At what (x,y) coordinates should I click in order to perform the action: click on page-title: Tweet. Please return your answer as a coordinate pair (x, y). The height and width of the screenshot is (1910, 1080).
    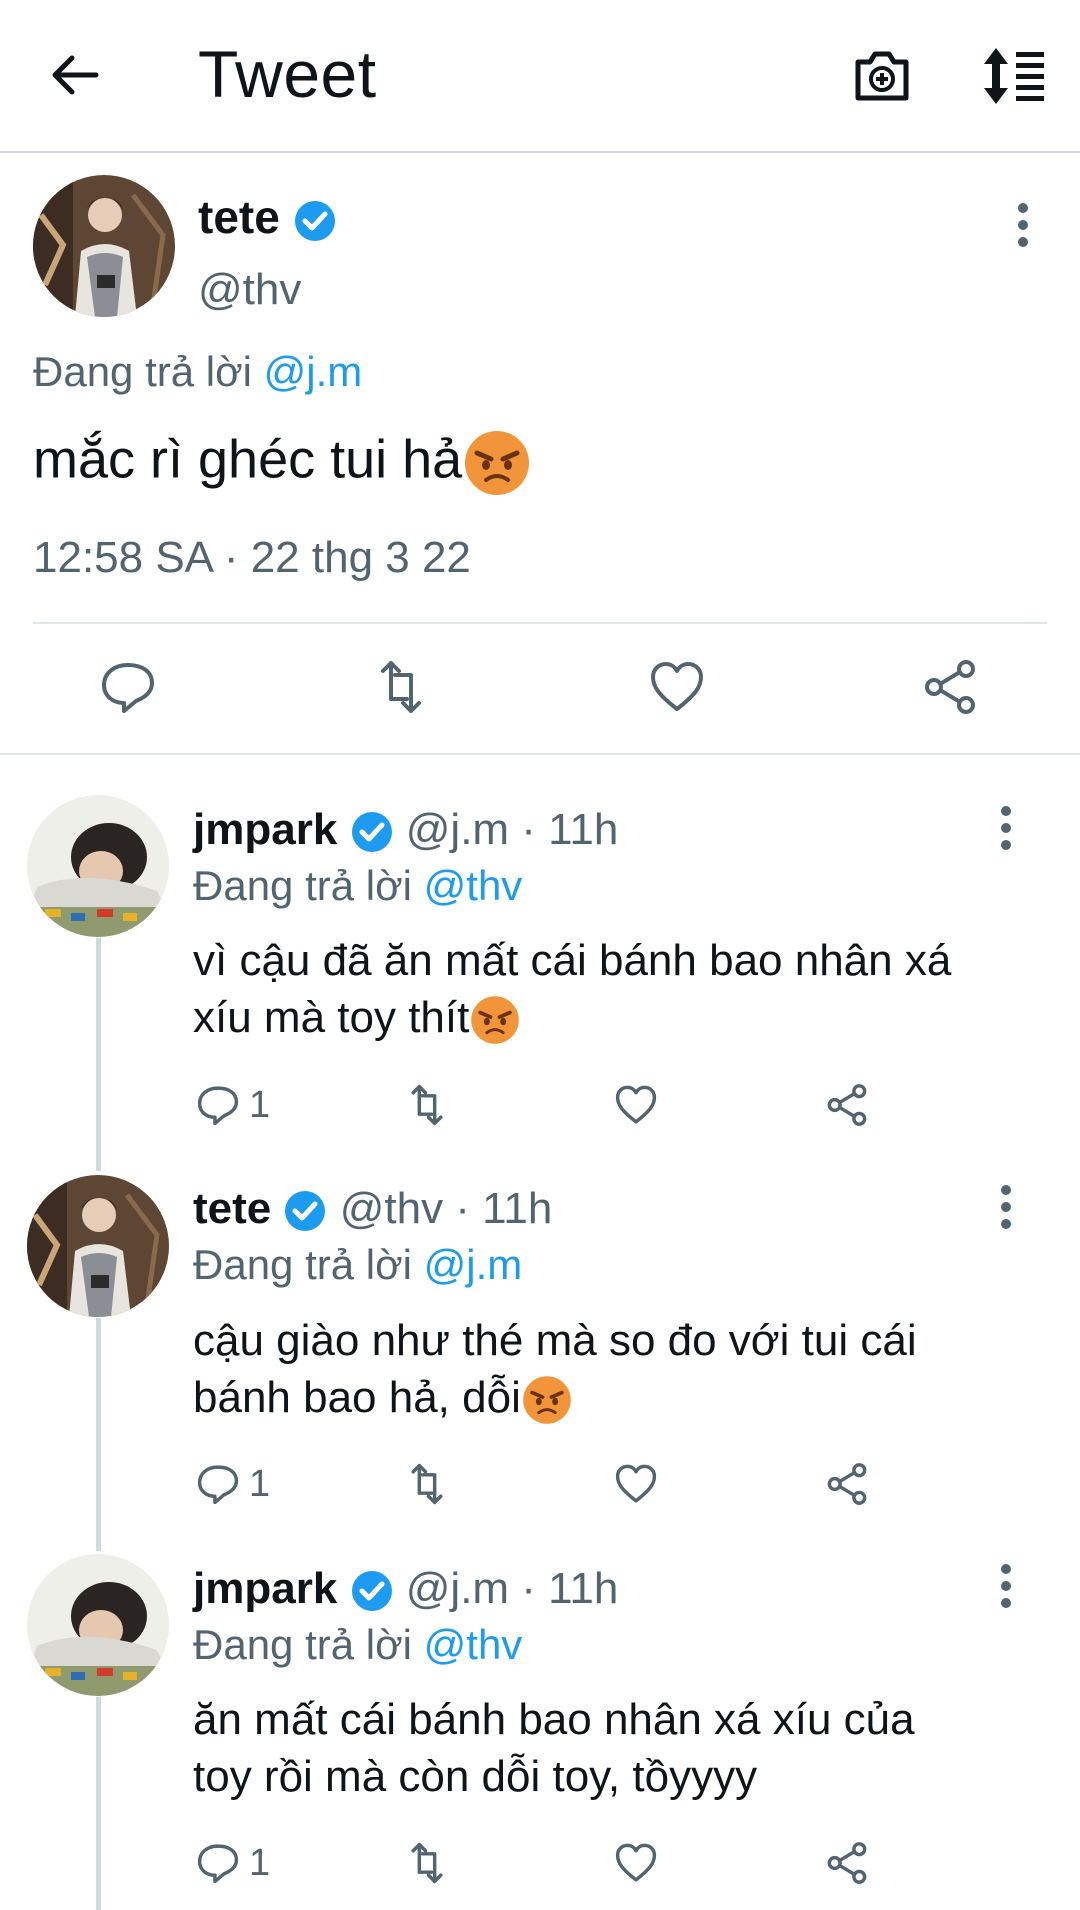
    Looking at the image, I should click on (287, 74).